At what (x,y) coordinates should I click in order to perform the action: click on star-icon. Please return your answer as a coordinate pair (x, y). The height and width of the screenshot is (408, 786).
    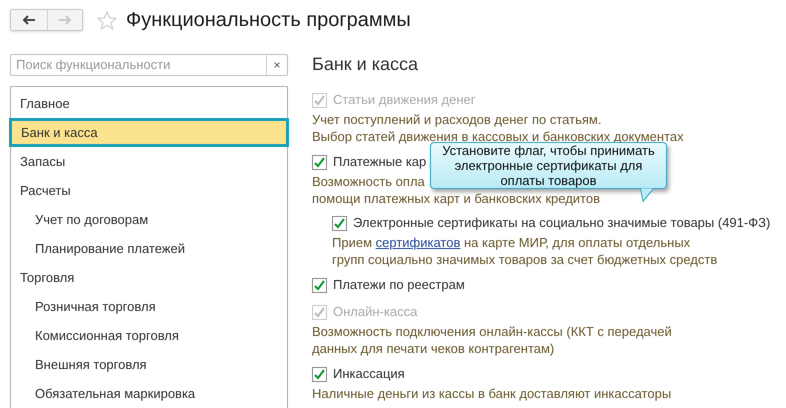
    Looking at the image, I should click on (107, 20).